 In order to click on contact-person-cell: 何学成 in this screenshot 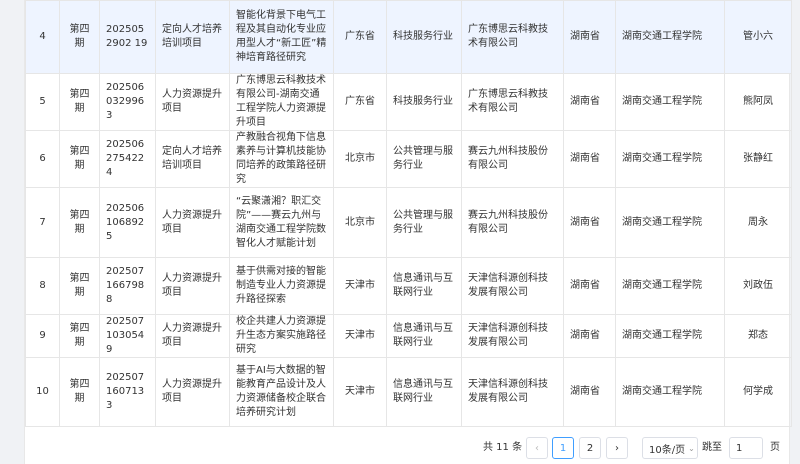, I will do `click(758, 392)`.